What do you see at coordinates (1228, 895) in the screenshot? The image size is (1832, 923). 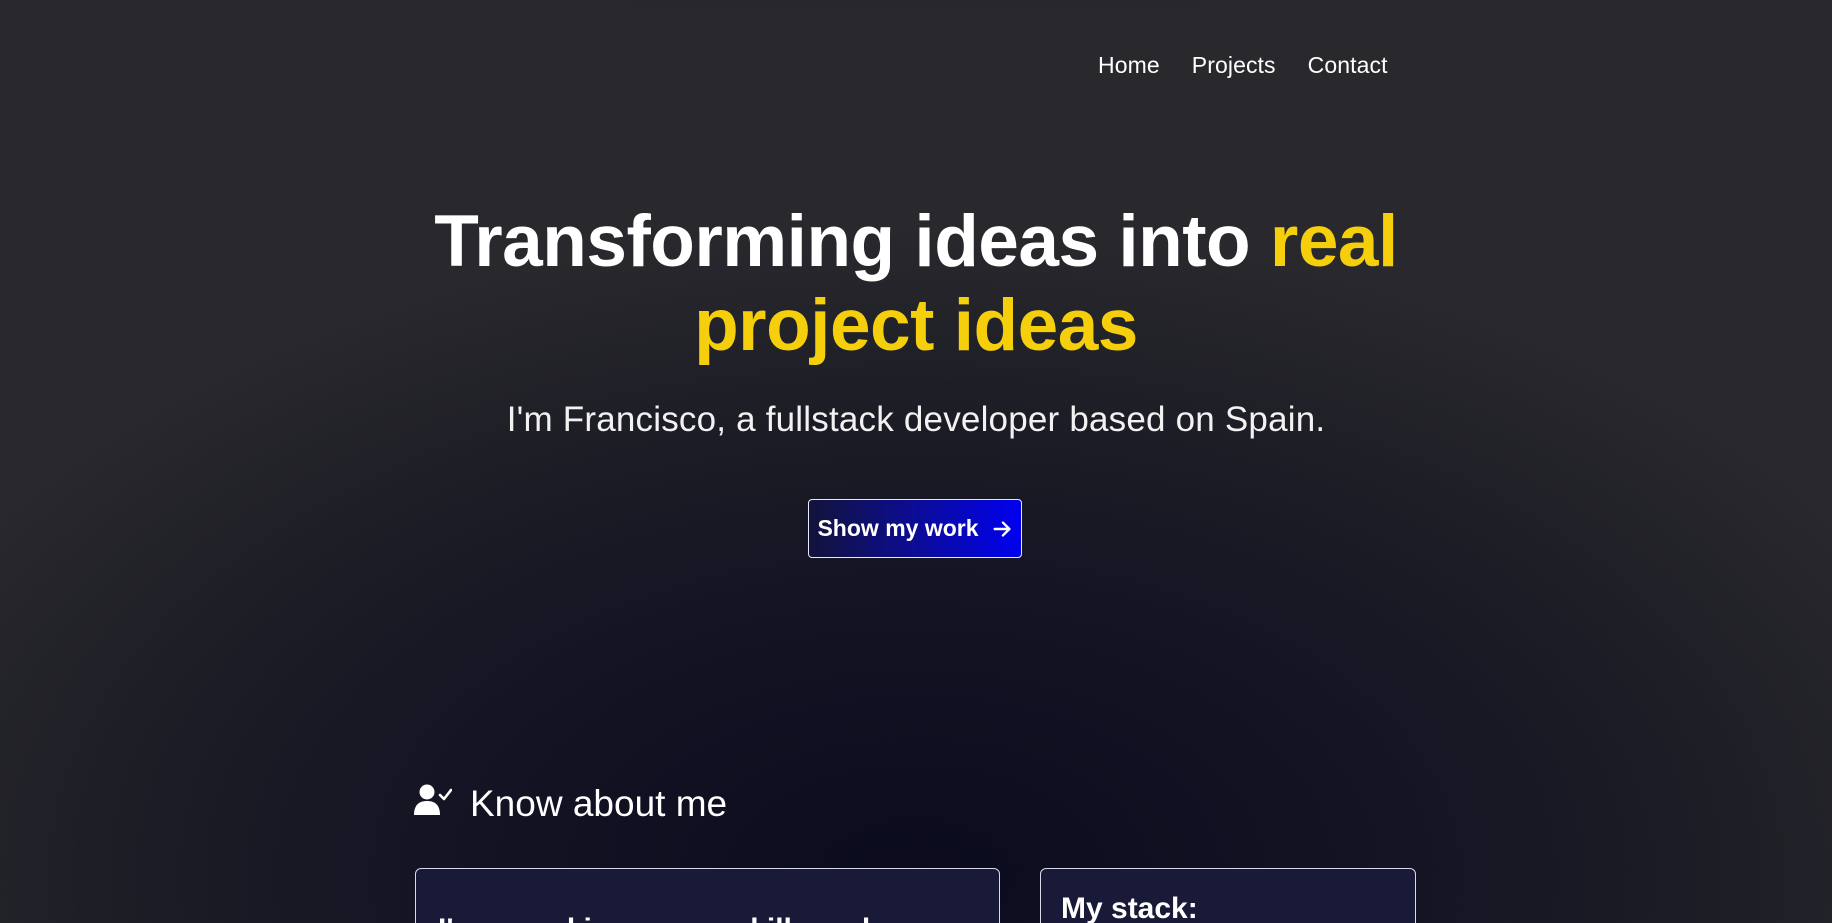 I see `stack-card: My stack:` at bounding box center [1228, 895].